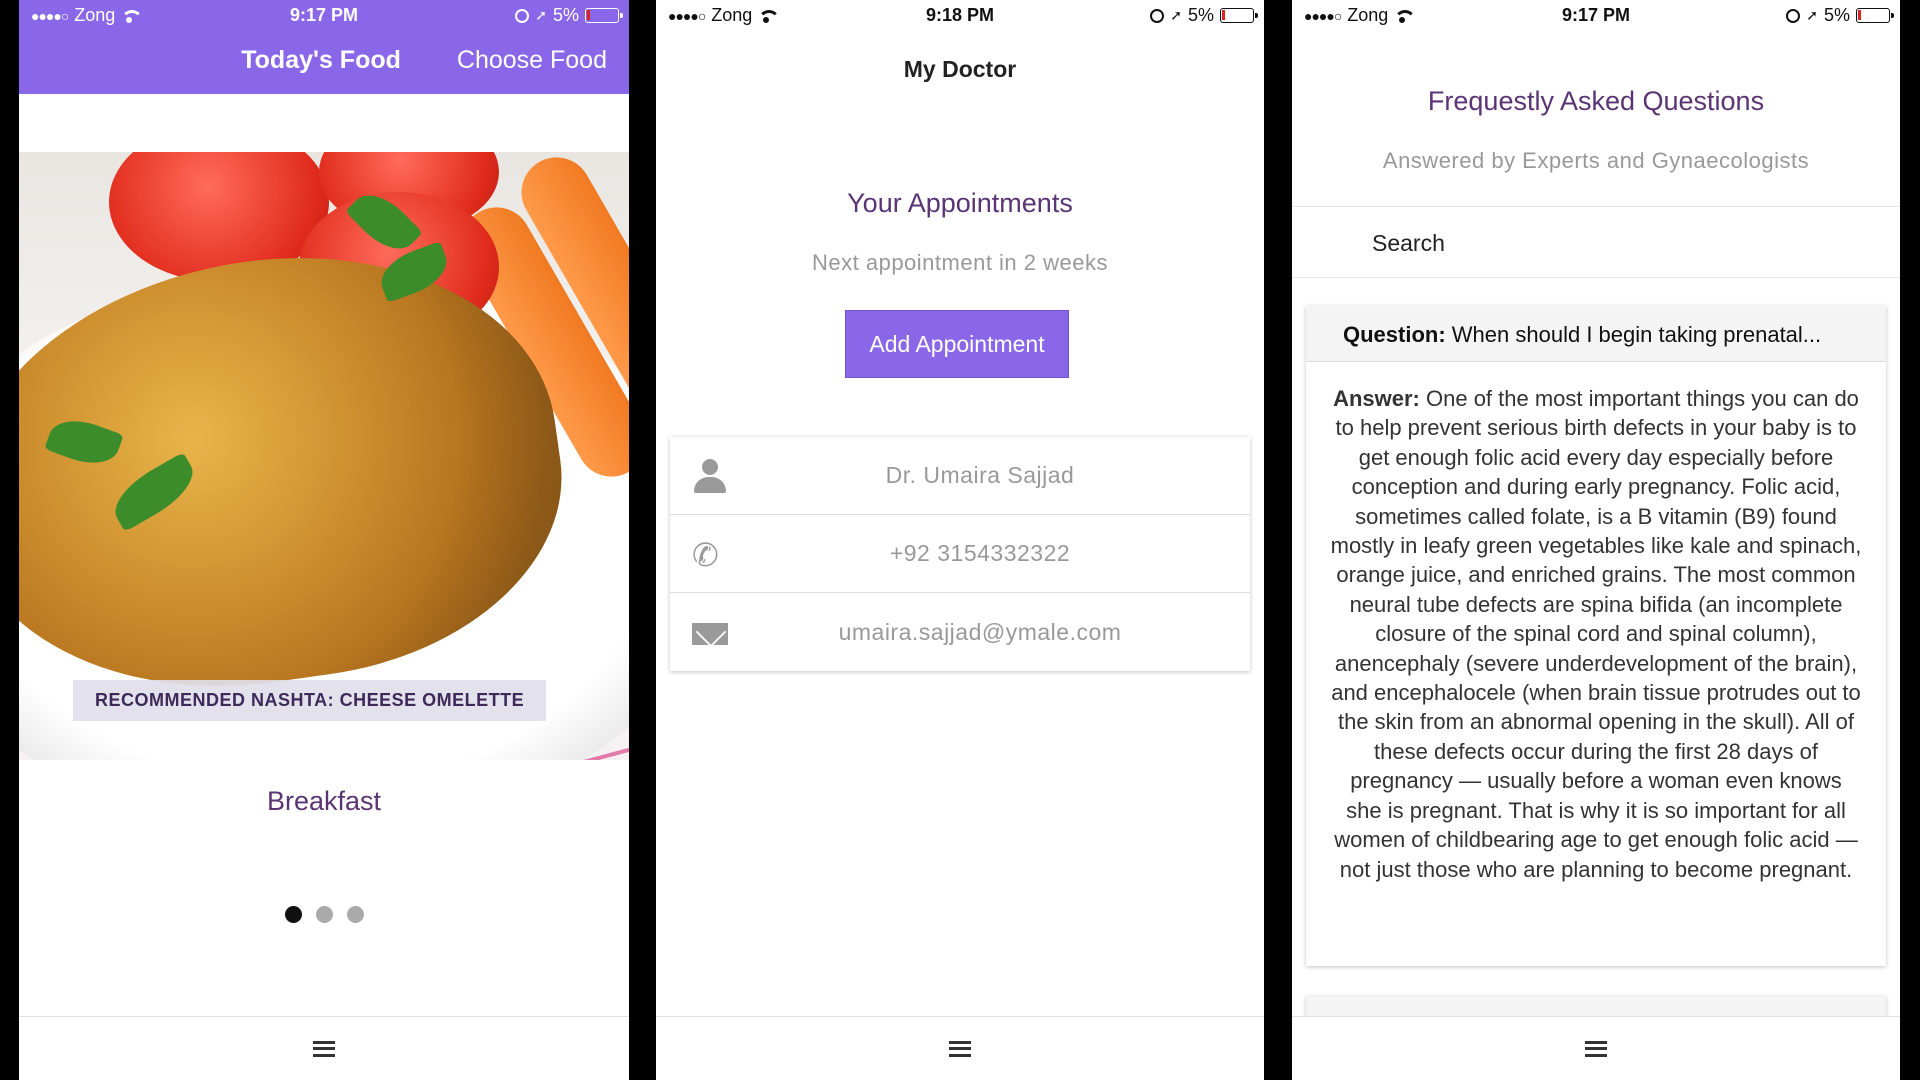  What do you see at coordinates (321, 60) in the screenshot?
I see `tab-todays-food: Today's Food` at bounding box center [321, 60].